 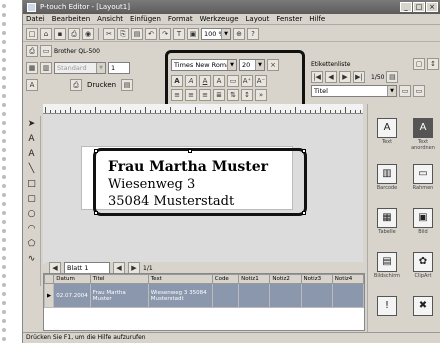 I want to click on curve-tool-icon: ∿, so click(x=31, y=259).